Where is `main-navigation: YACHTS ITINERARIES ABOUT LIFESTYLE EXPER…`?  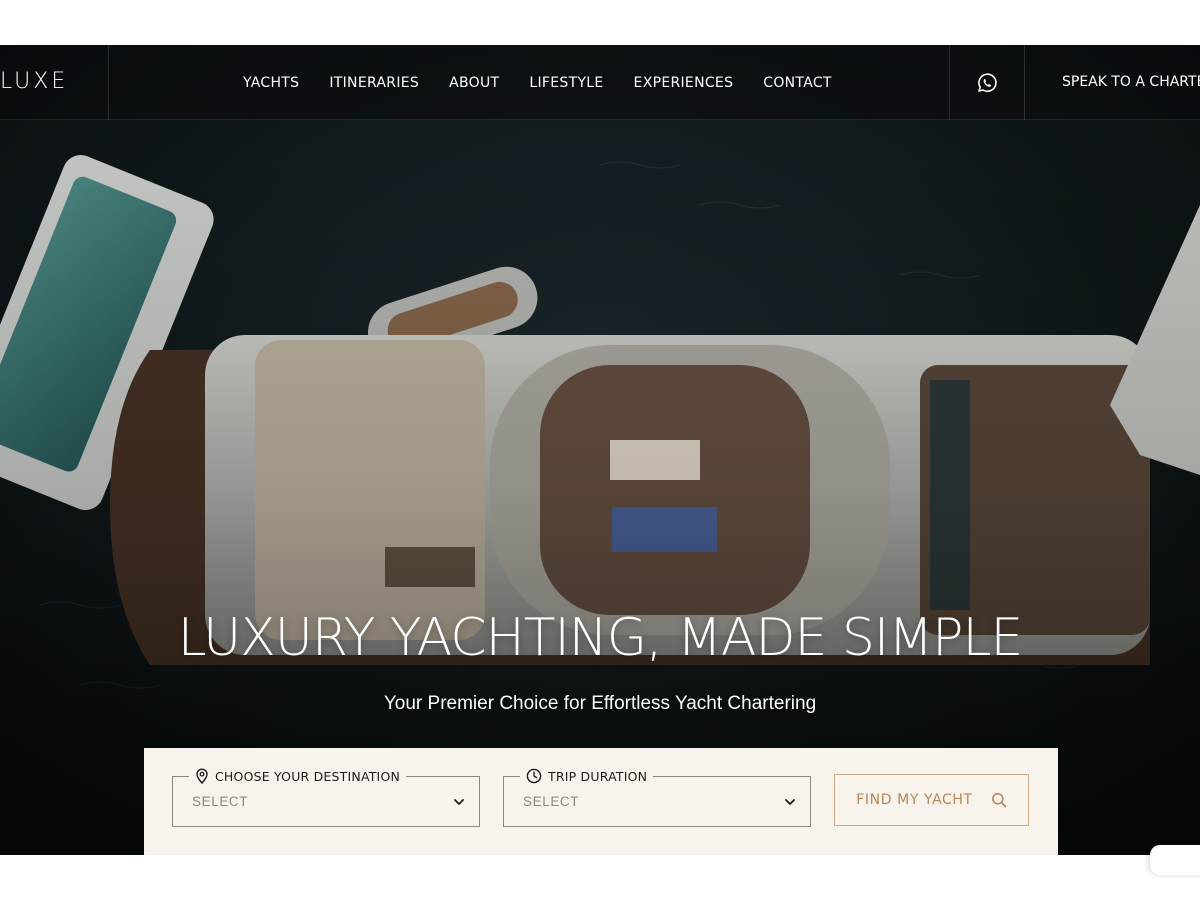
main-navigation: YACHTS ITINERARIES ABOUT LIFESTYLE EXPER… is located at coordinates (537, 82).